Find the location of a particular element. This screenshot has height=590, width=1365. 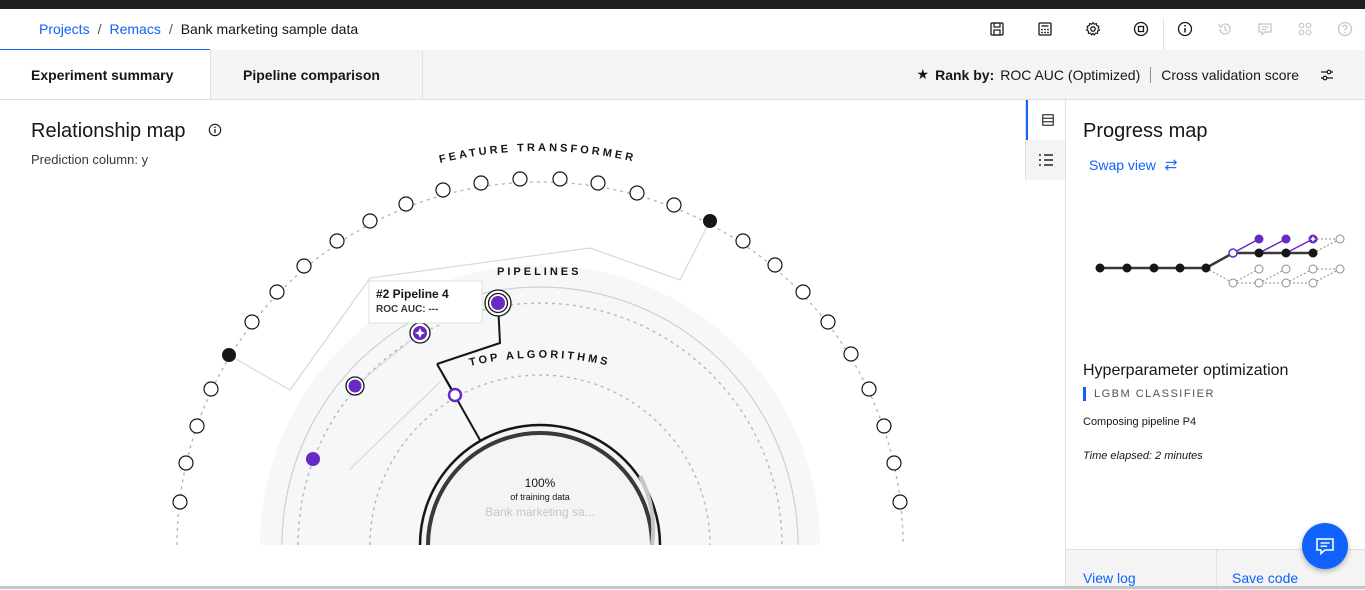

tab-label: Pipeline comparison is located at coordinates (311, 74).